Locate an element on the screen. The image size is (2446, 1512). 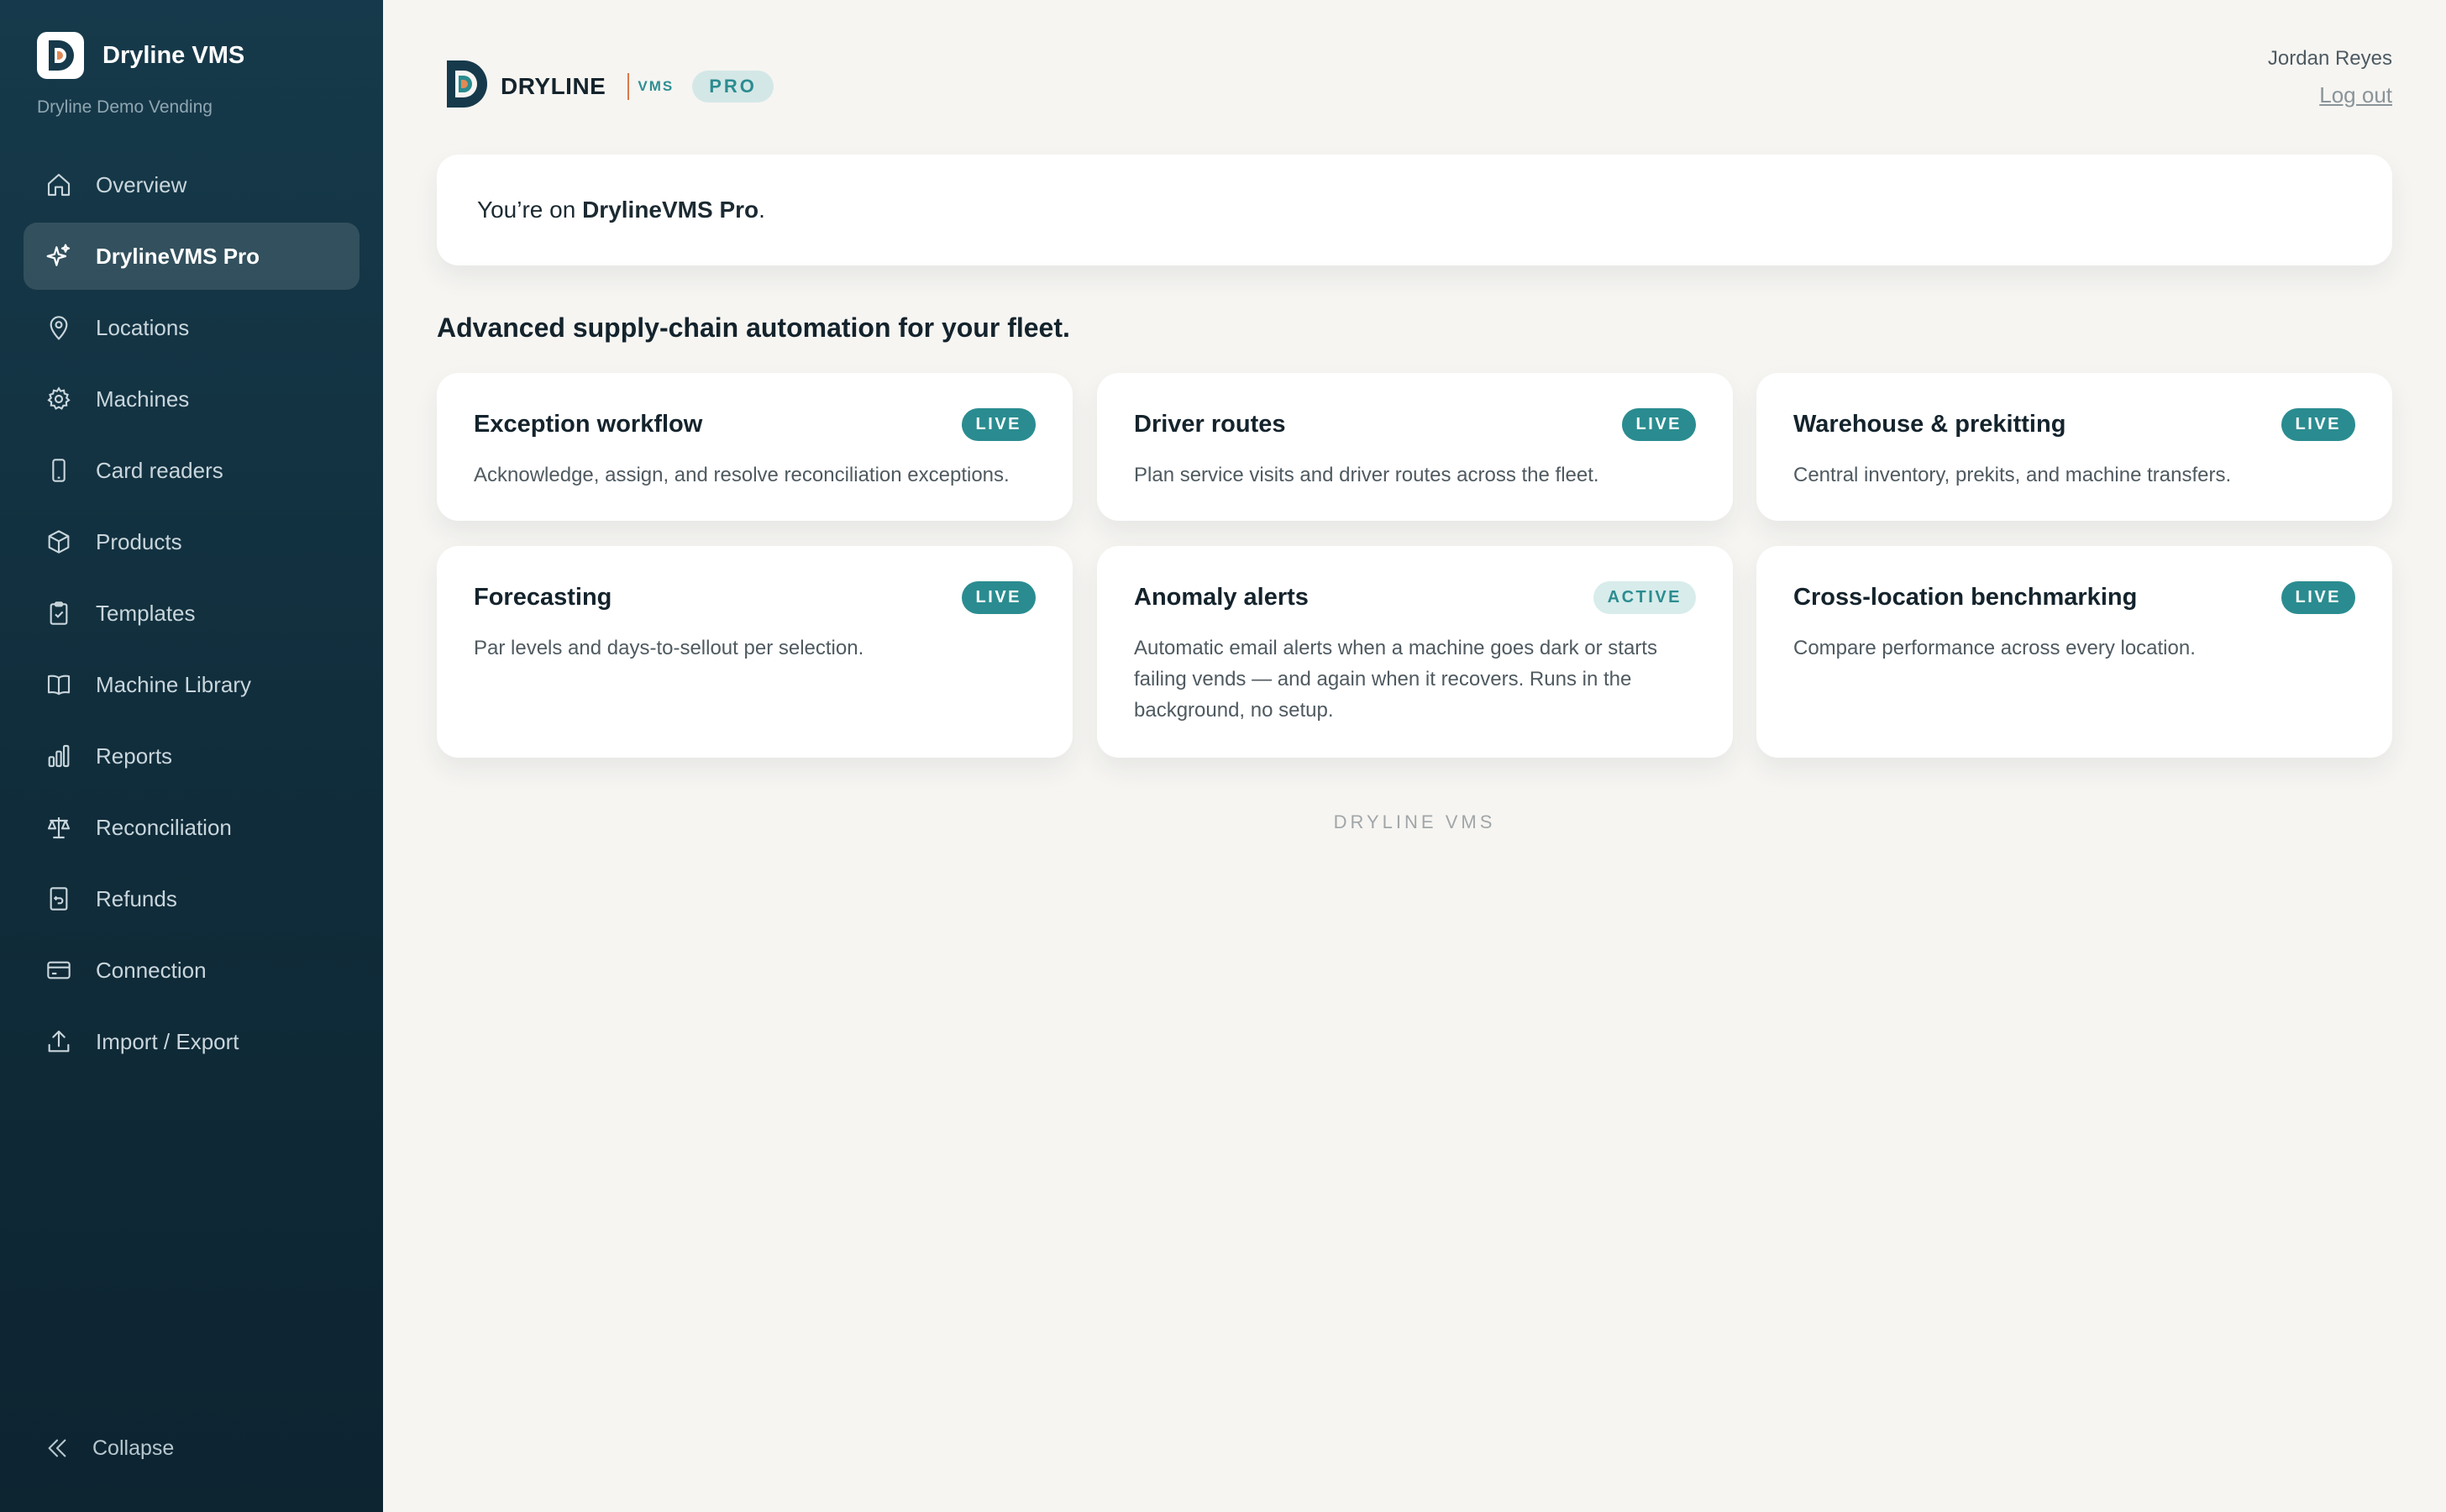
gear-icon is located at coordinates (59, 399).